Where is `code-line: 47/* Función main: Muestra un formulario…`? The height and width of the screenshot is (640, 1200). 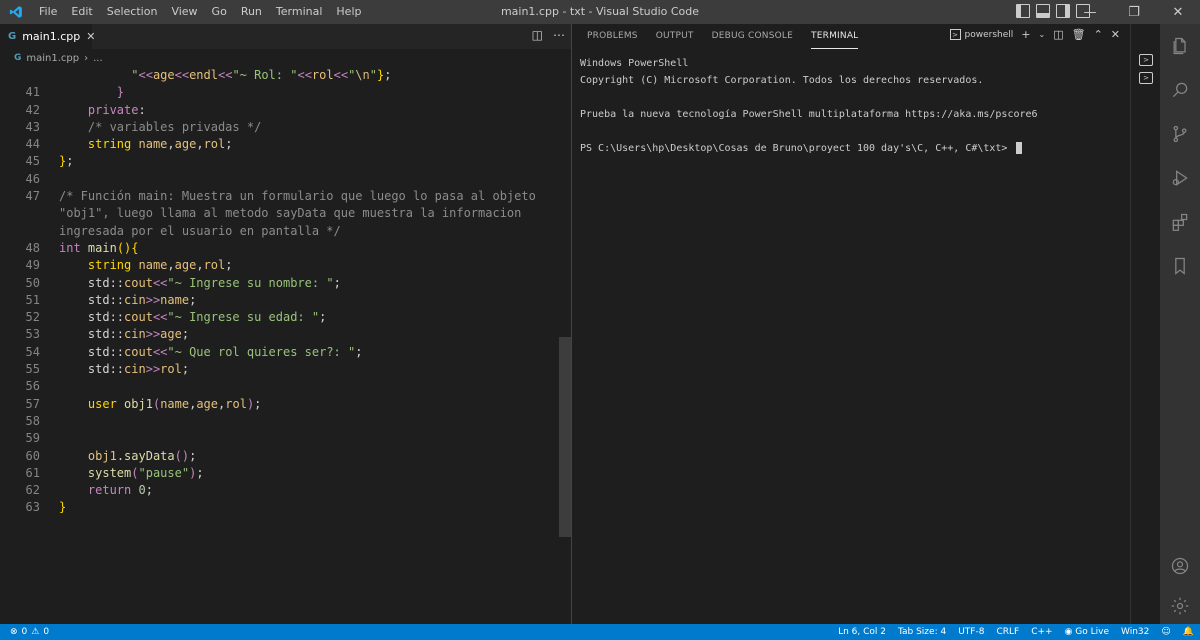 code-line: 47/* Función main: Muestra un formulario… is located at coordinates (280, 196).